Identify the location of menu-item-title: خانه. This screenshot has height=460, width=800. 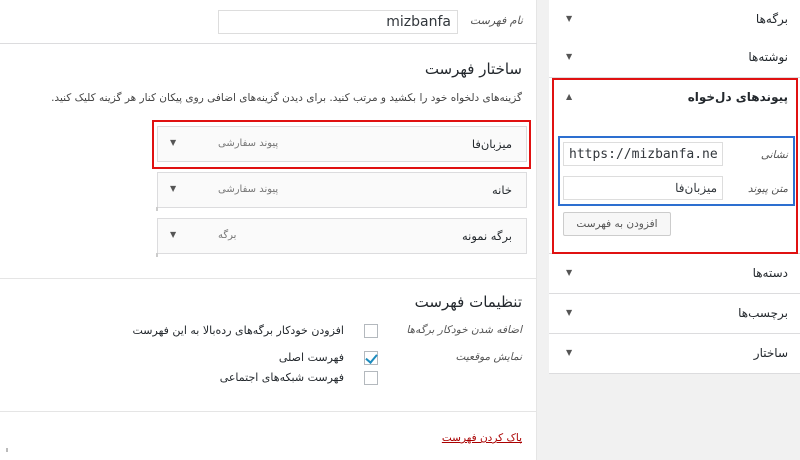
(502, 190).